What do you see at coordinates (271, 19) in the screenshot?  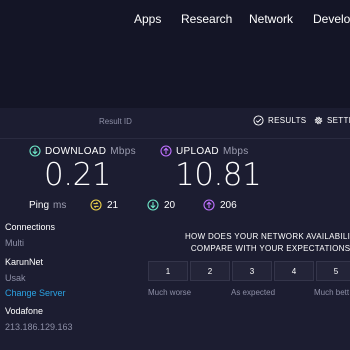 I see `nav-link-network: Network` at bounding box center [271, 19].